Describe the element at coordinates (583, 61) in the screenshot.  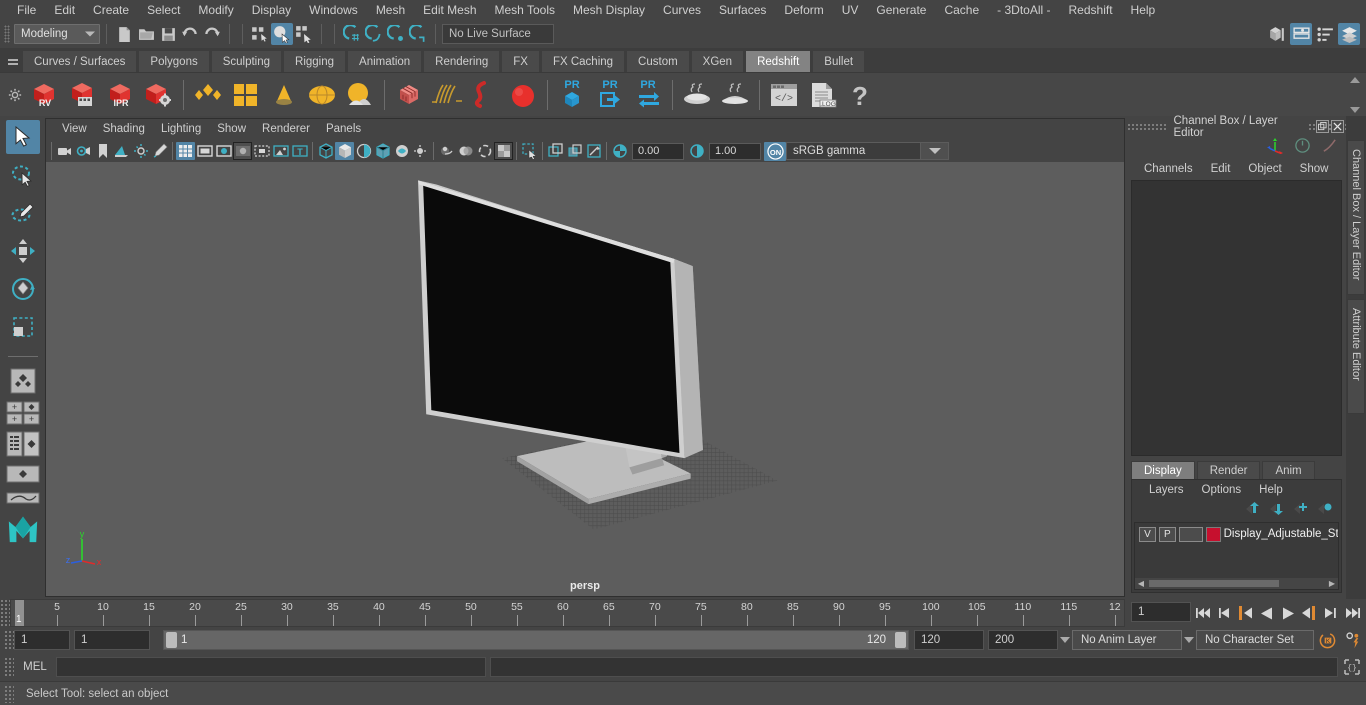
I see `shelf-tab-fx-caching: FX Caching` at that location.